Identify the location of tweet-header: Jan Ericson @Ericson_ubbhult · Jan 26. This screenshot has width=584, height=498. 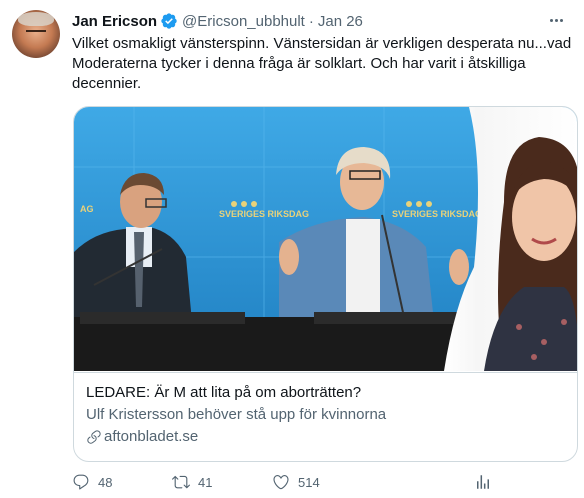
(217, 21).